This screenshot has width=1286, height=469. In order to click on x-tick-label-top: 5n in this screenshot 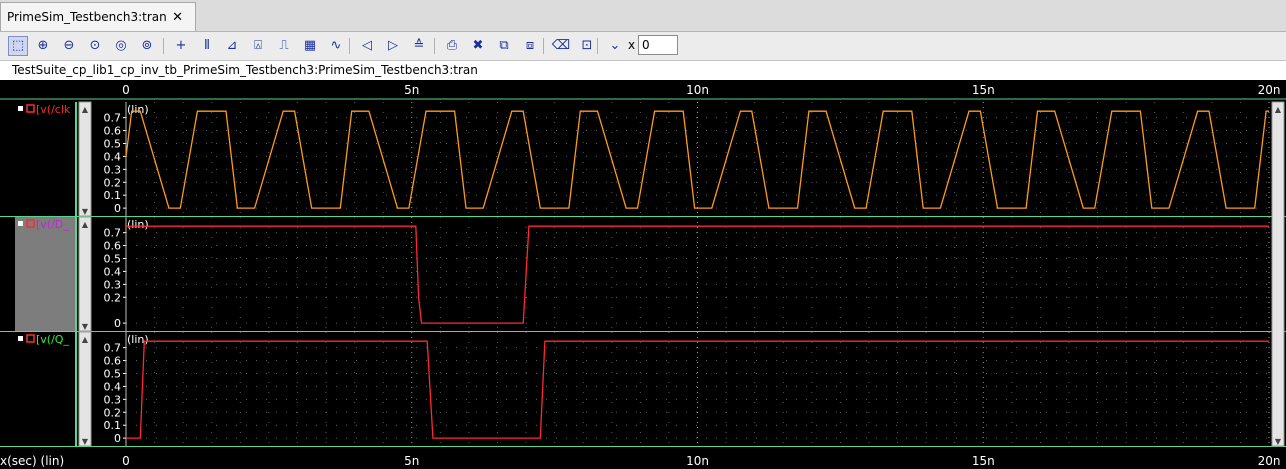, I will do `click(411, 90)`.